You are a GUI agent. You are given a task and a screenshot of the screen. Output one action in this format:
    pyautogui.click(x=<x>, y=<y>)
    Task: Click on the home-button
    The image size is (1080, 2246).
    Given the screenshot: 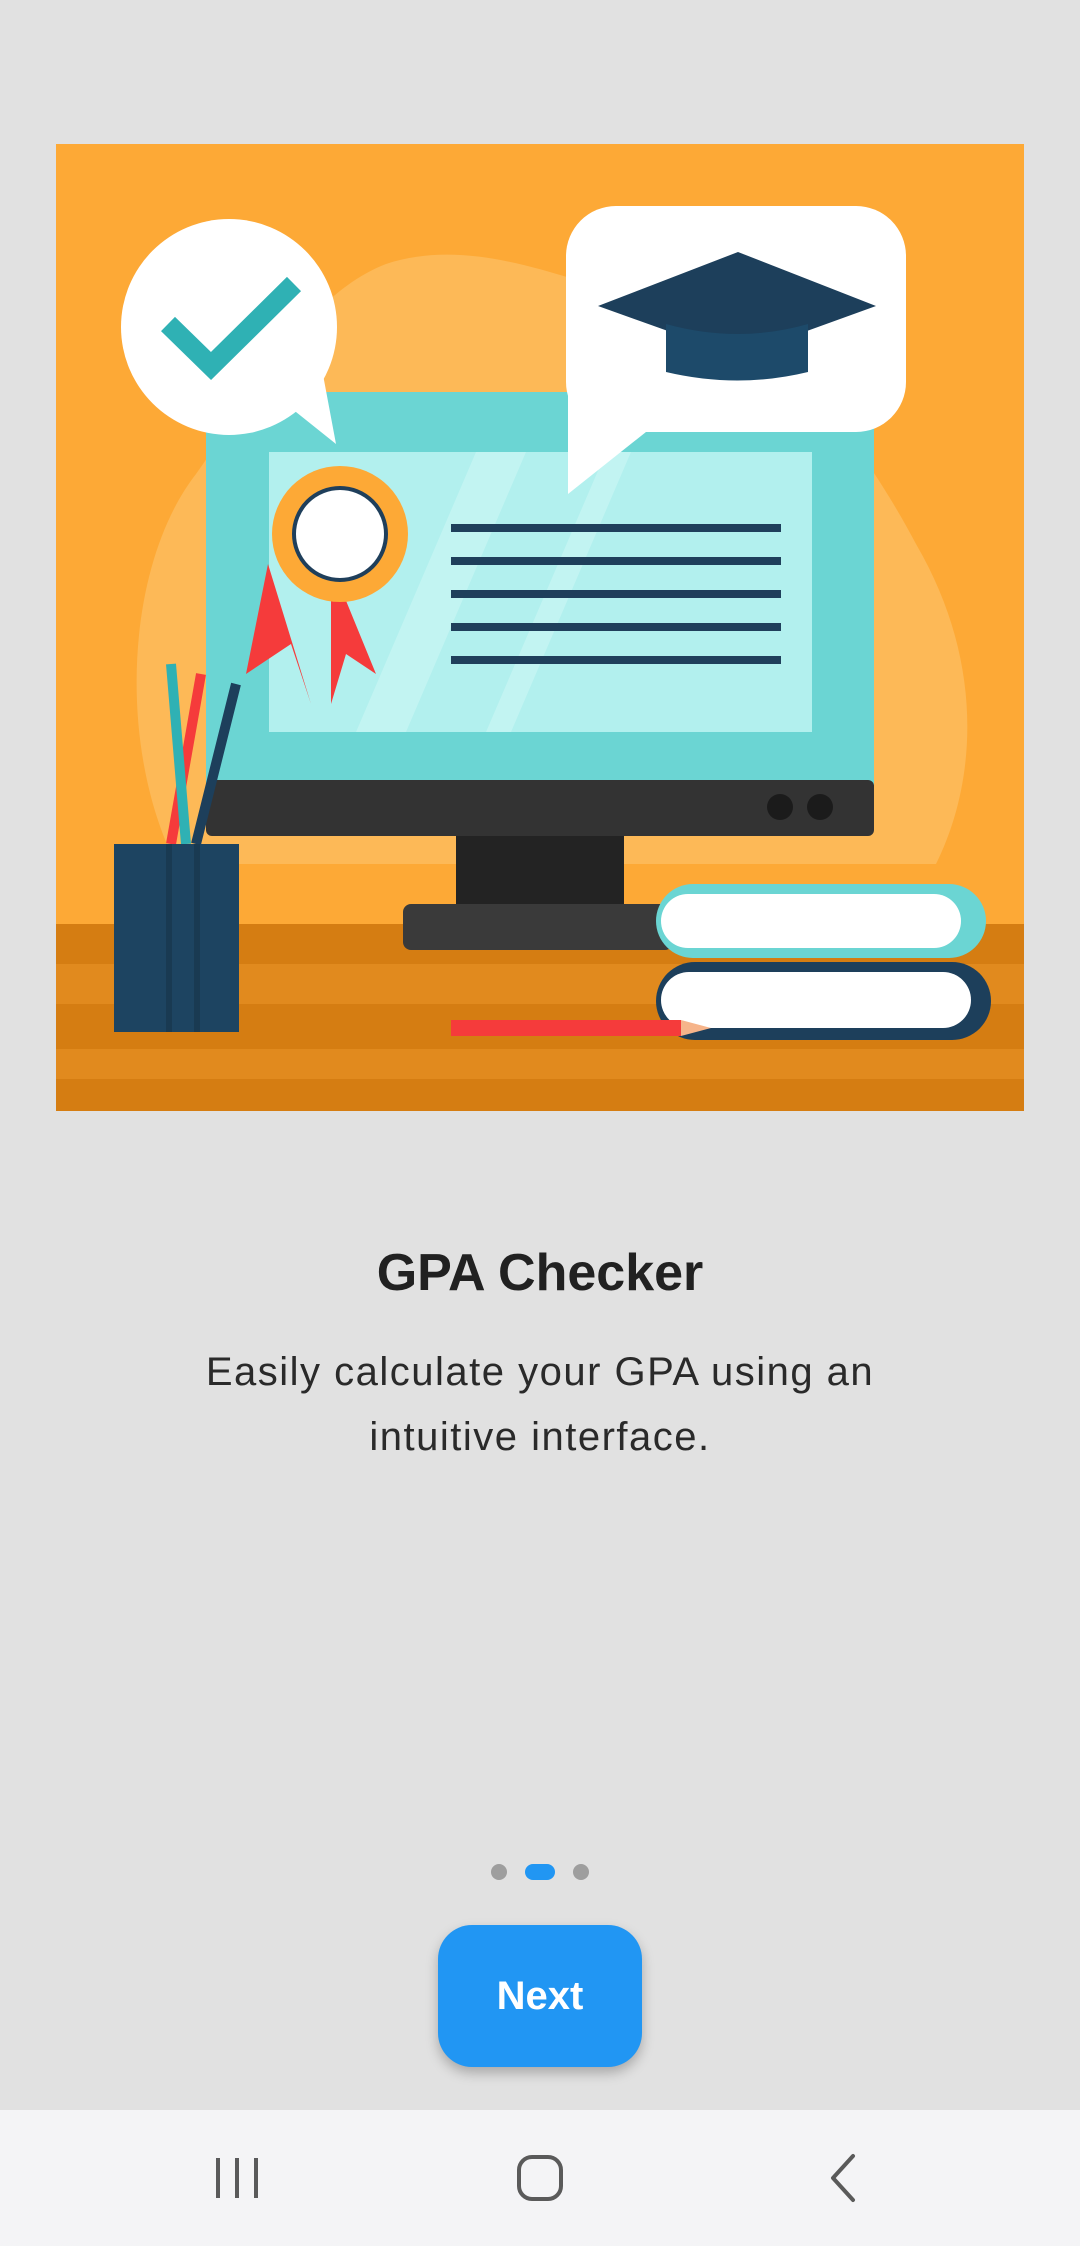 What is the action you would take?
    pyautogui.click(x=540, y=2178)
    